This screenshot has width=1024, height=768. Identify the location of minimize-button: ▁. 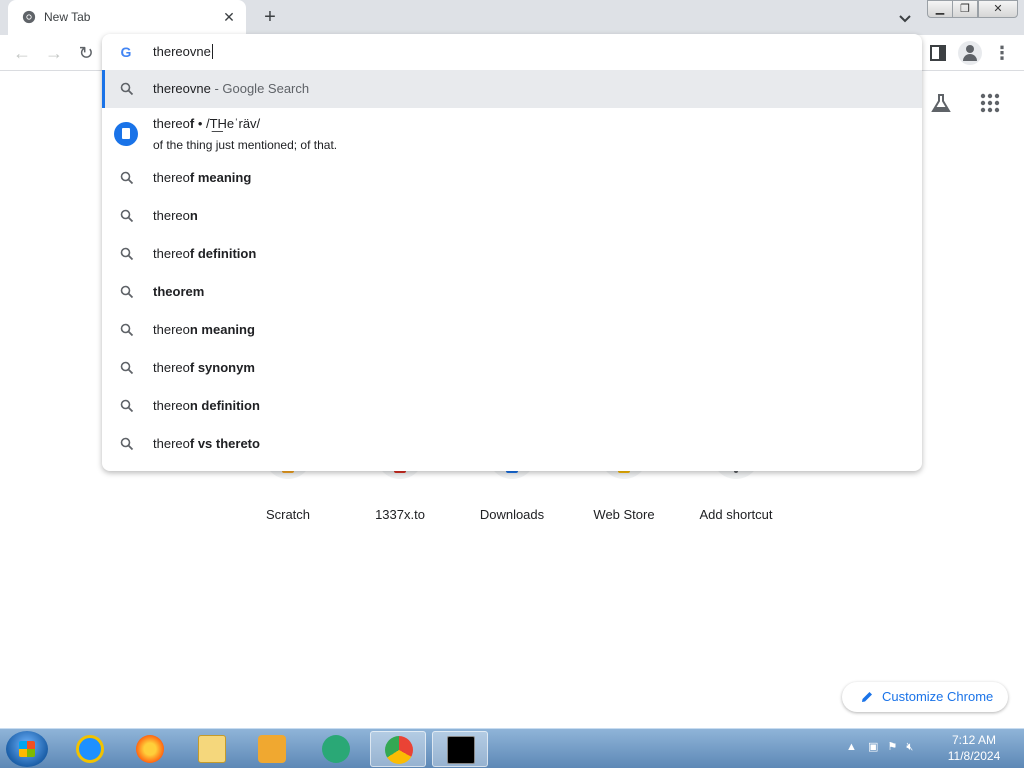
(940, 9).